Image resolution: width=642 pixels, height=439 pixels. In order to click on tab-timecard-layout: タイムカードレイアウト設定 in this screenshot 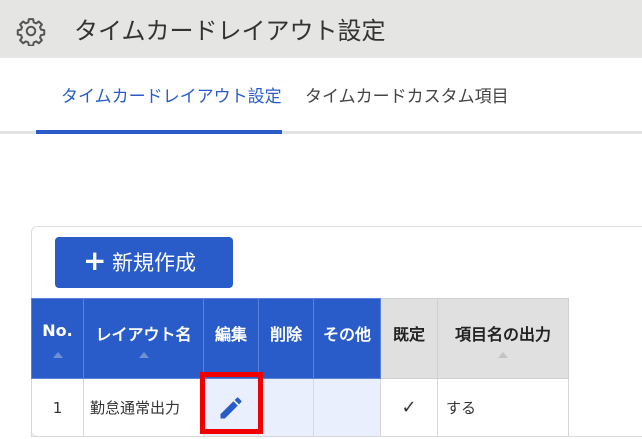, I will do `click(171, 97)`.